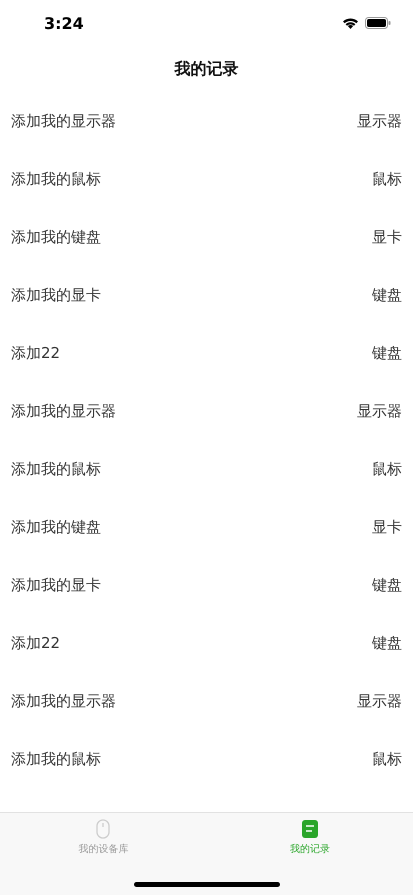 This screenshot has height=895, width=413. What do you see at coordinates (350, 23) in the screenshot?
I see `wifi-icon` at bounding box center [350, 23].